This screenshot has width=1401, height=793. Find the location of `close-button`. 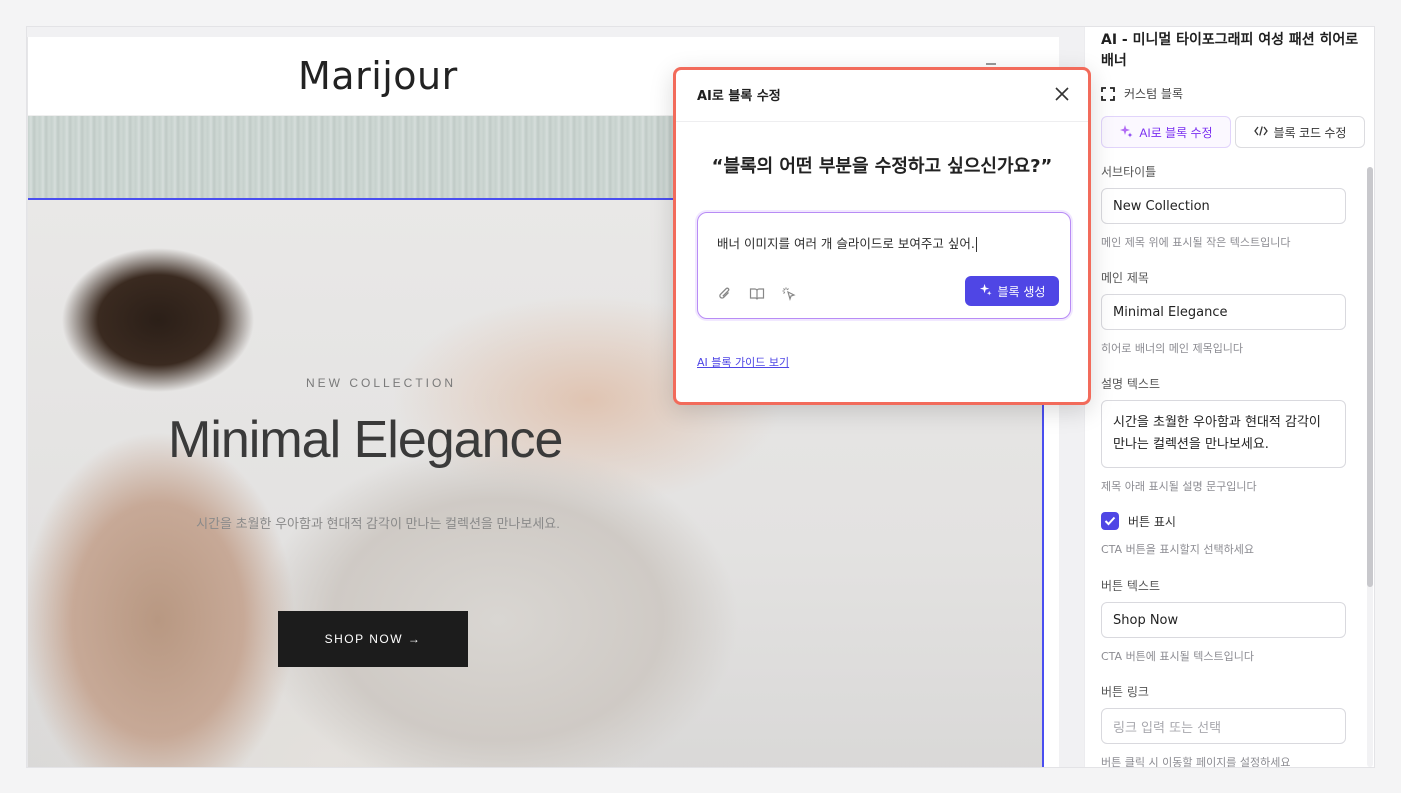

close-button is located at coordinates (1062, 94).